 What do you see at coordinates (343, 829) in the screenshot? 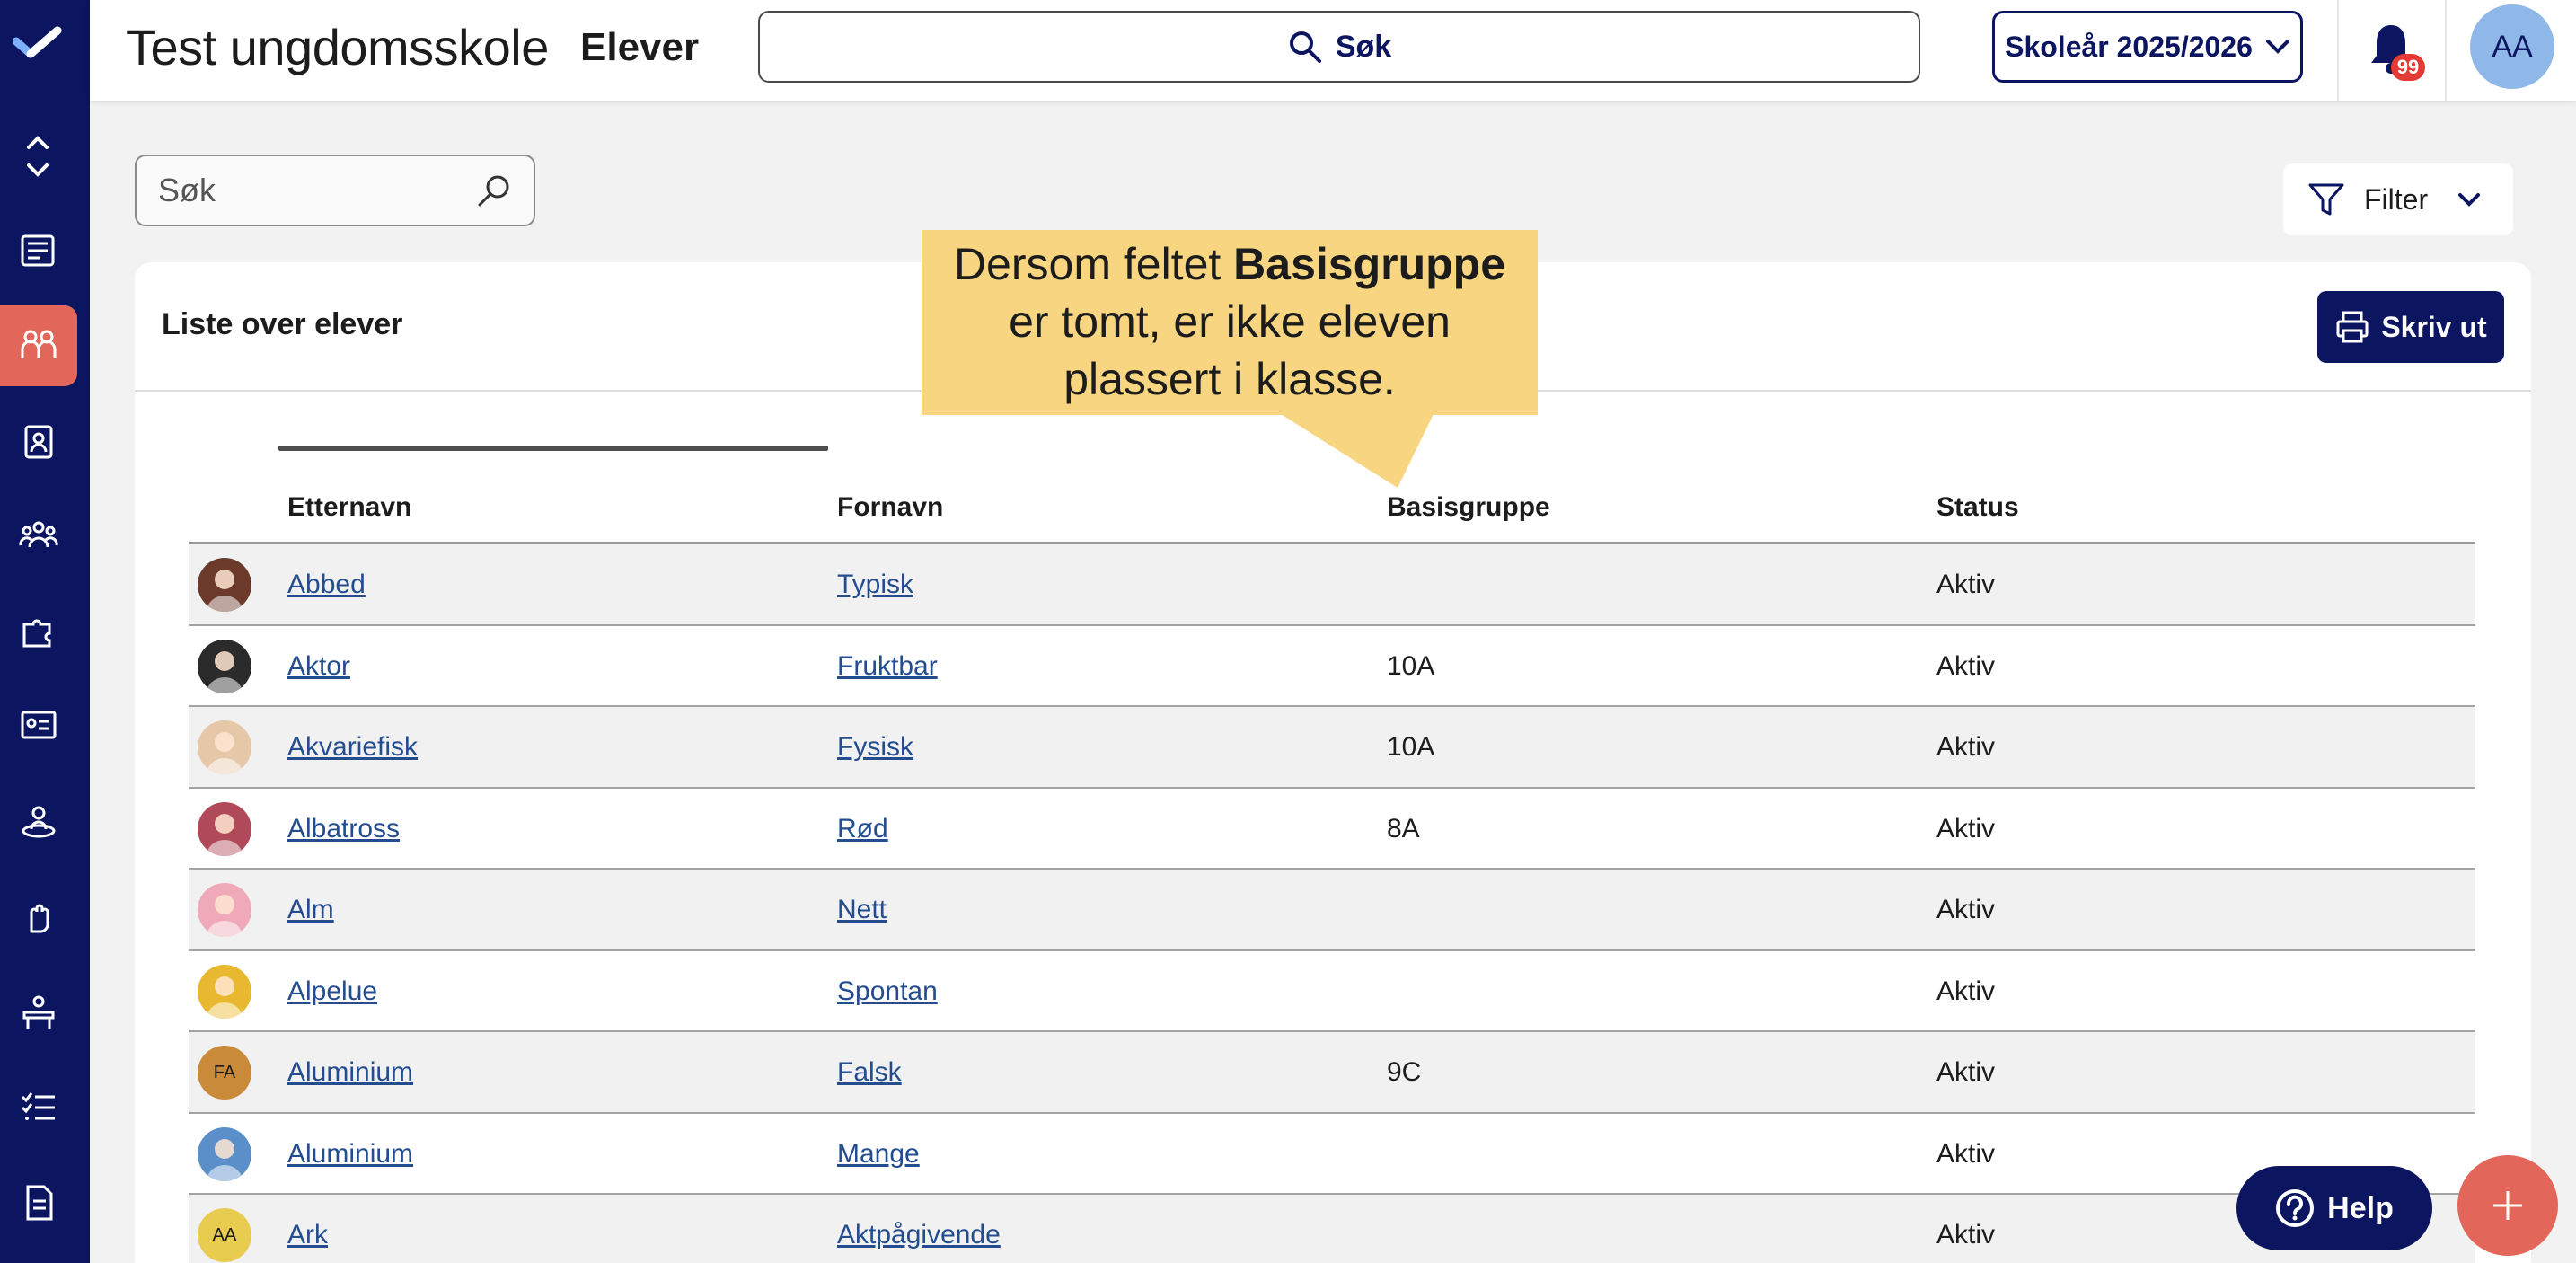
I see `student-lastname-link: Albatross` at bounding box center [343, 829].